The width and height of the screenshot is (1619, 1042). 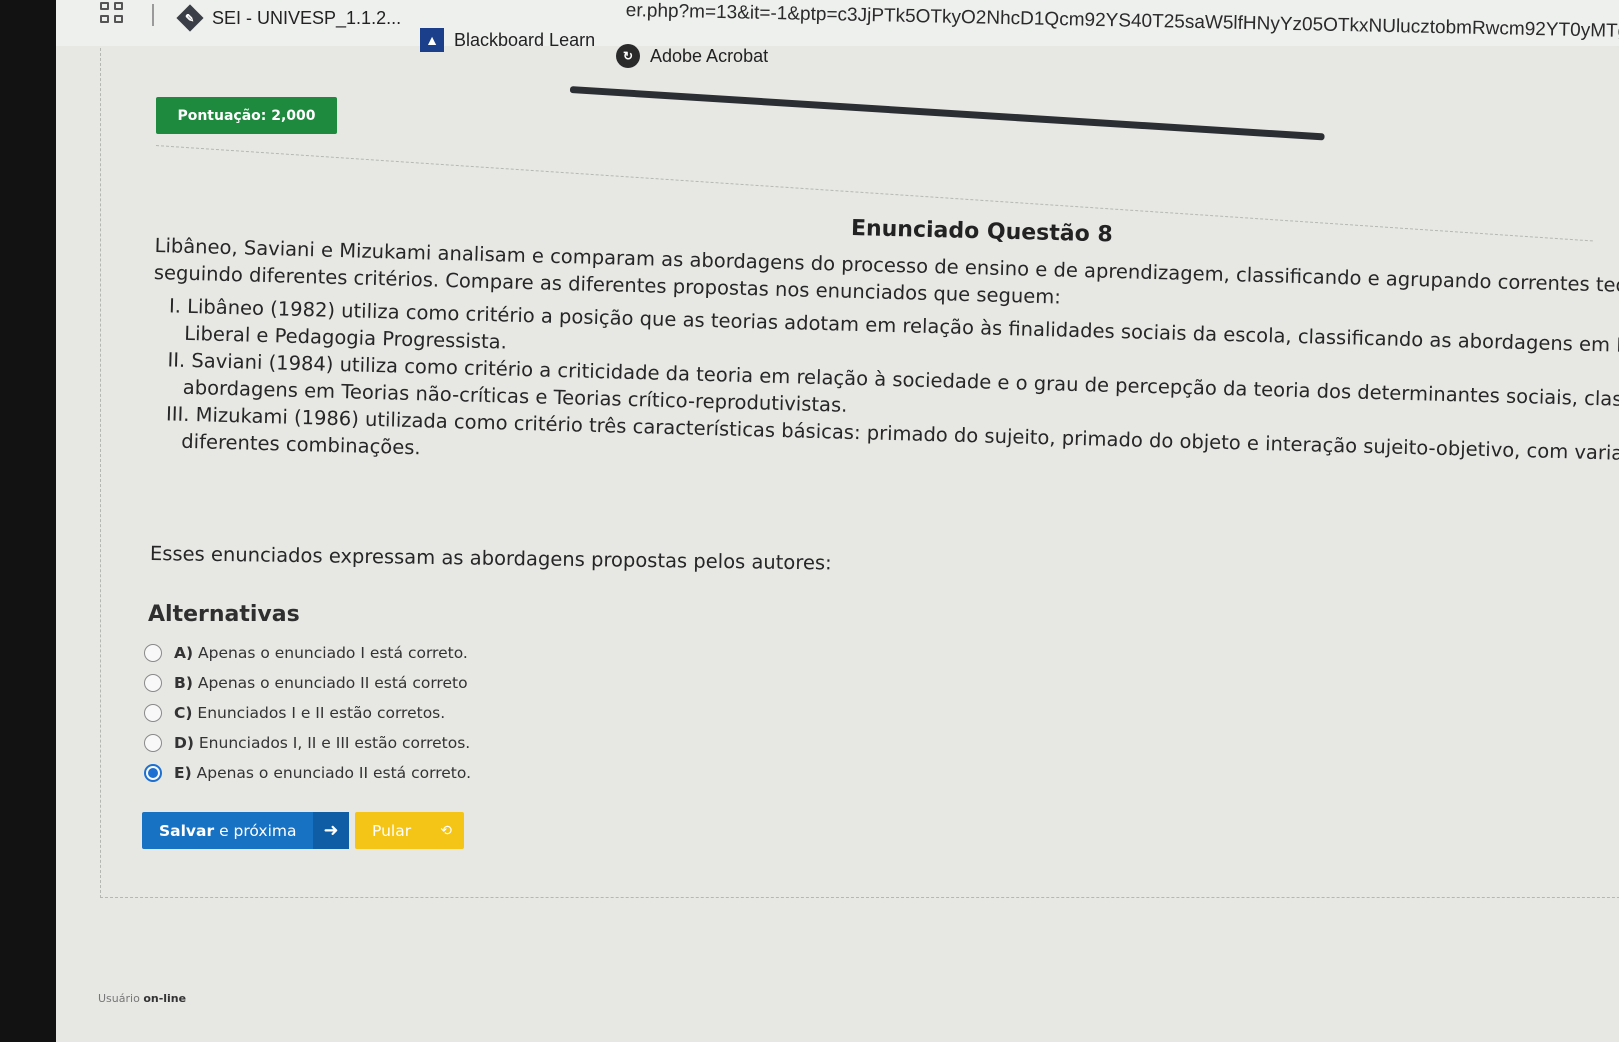 I want to click on monitor-bezel, so click(x=29, y=521).